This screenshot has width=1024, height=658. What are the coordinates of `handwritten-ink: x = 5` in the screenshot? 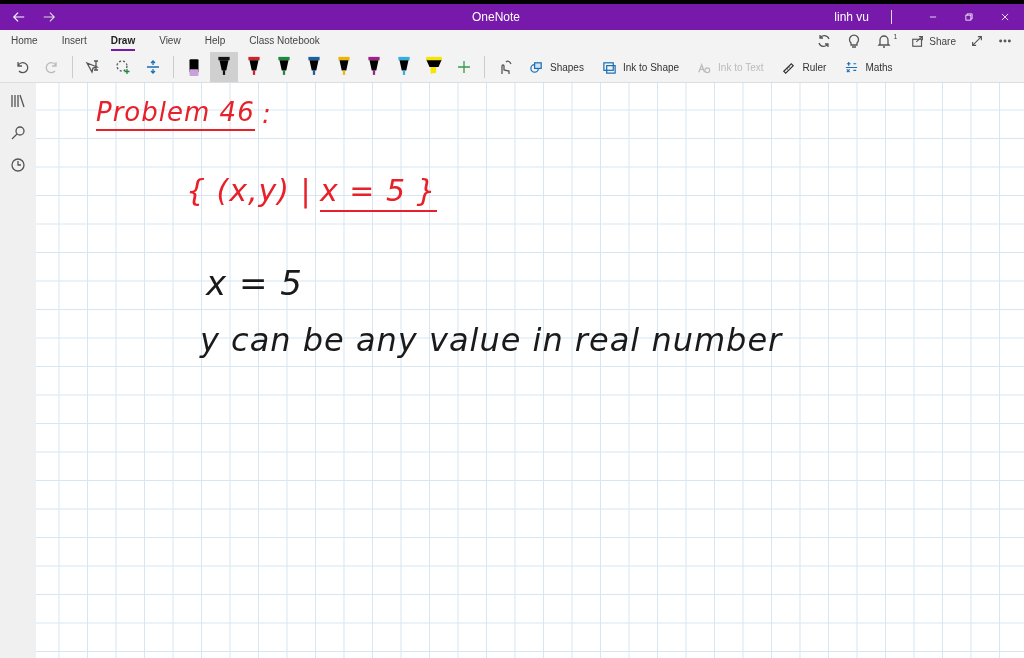 It's located at (254, 283).